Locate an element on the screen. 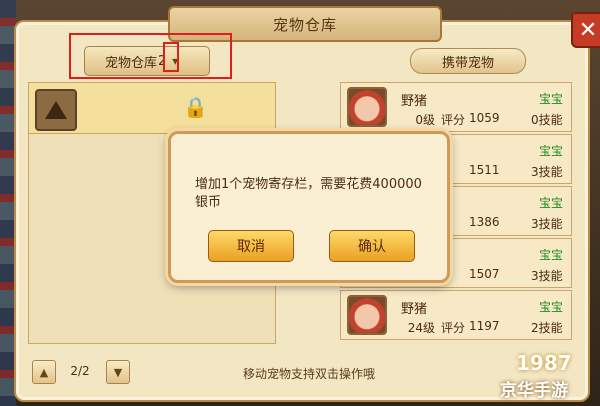 The image size is (600, 406). chevron-down-icon: ▼ is located at coordinates (118, 372).